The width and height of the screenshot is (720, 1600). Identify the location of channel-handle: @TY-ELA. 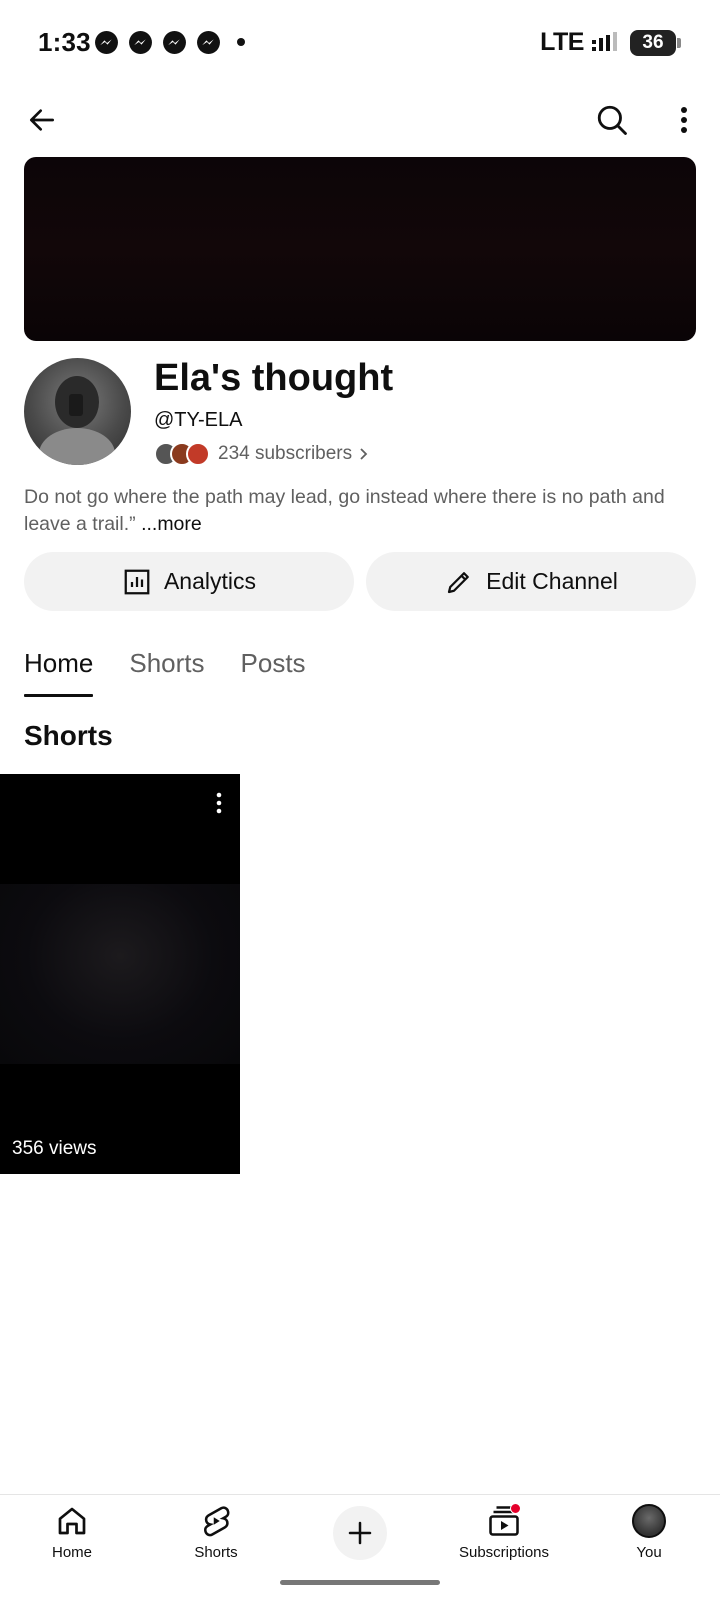
(198, 420).